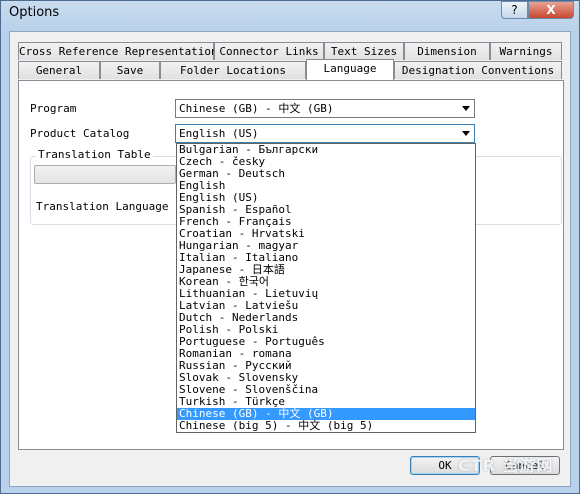  I want to click on dropdown-option: Latvian - Latviešu, so click(326, 306).